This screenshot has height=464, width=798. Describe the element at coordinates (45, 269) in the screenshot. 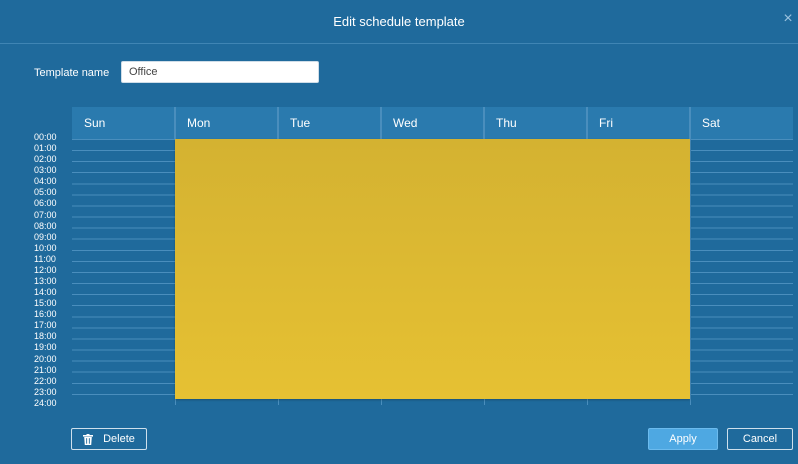

I see `hour-label: 12:00` at that location.